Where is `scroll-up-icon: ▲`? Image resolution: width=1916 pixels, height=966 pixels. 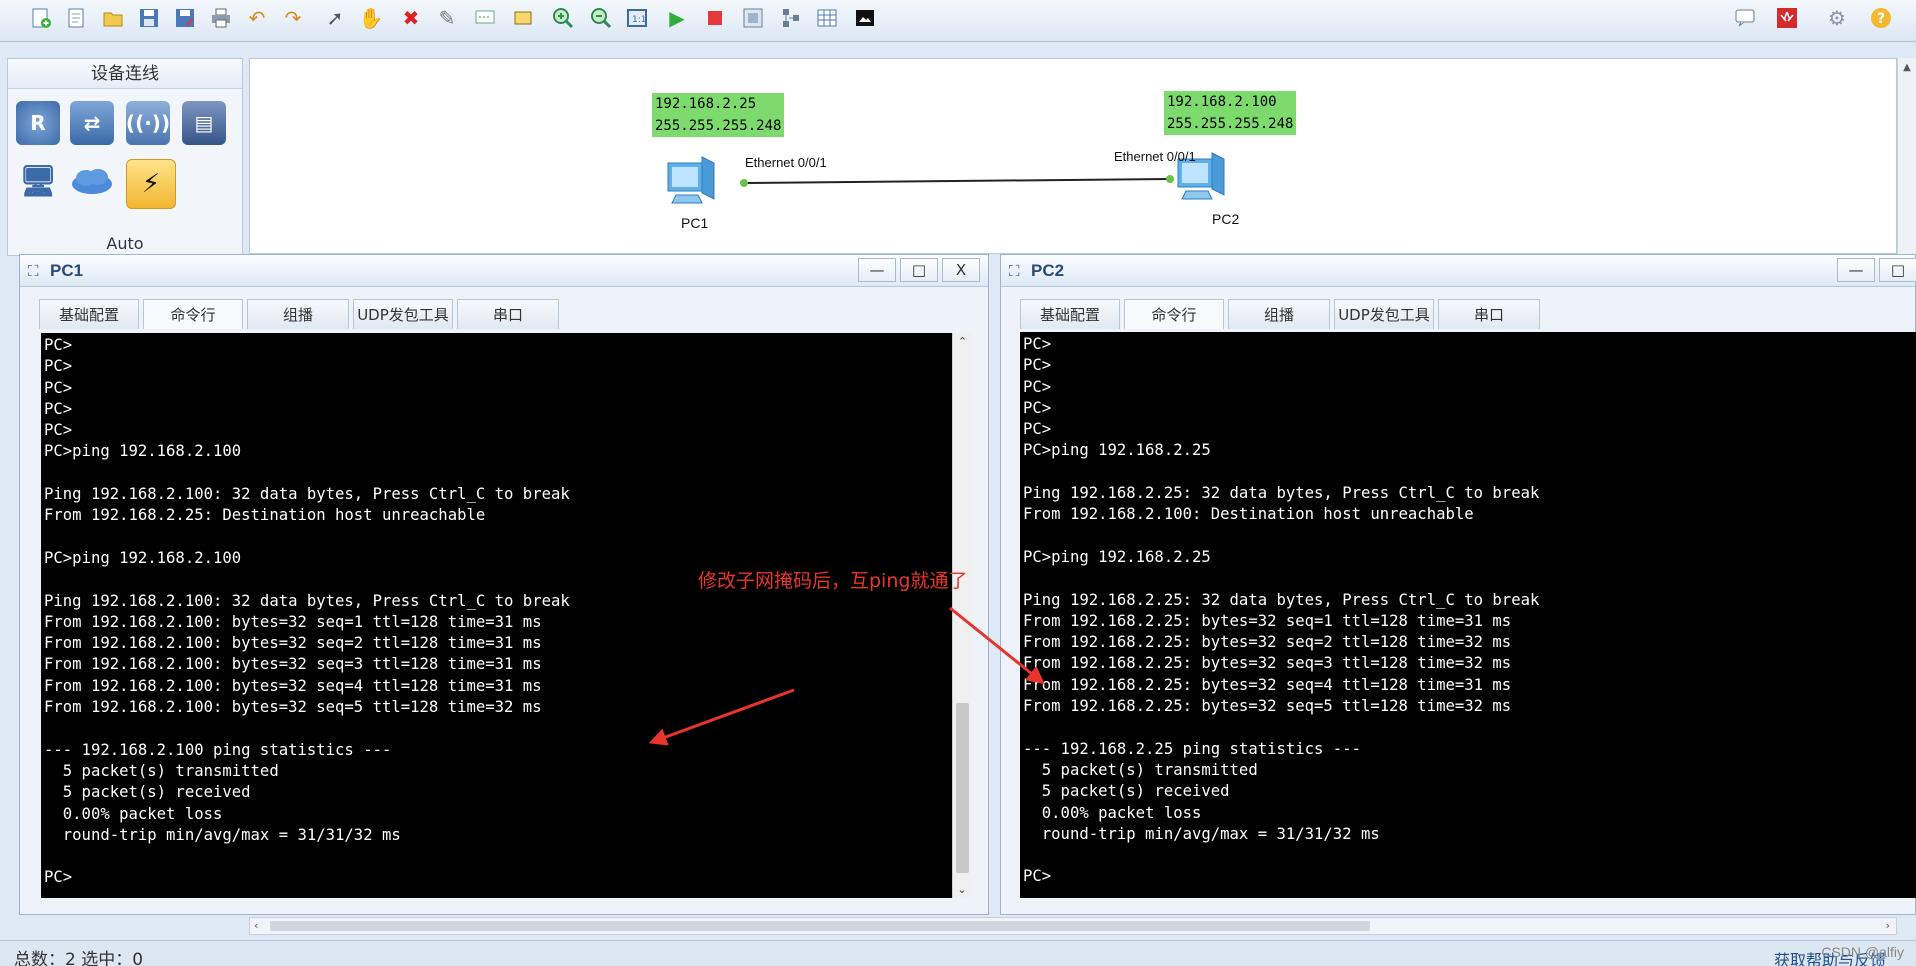
scroll-up-icon: ▲ is located at coordinates (1907, 67).